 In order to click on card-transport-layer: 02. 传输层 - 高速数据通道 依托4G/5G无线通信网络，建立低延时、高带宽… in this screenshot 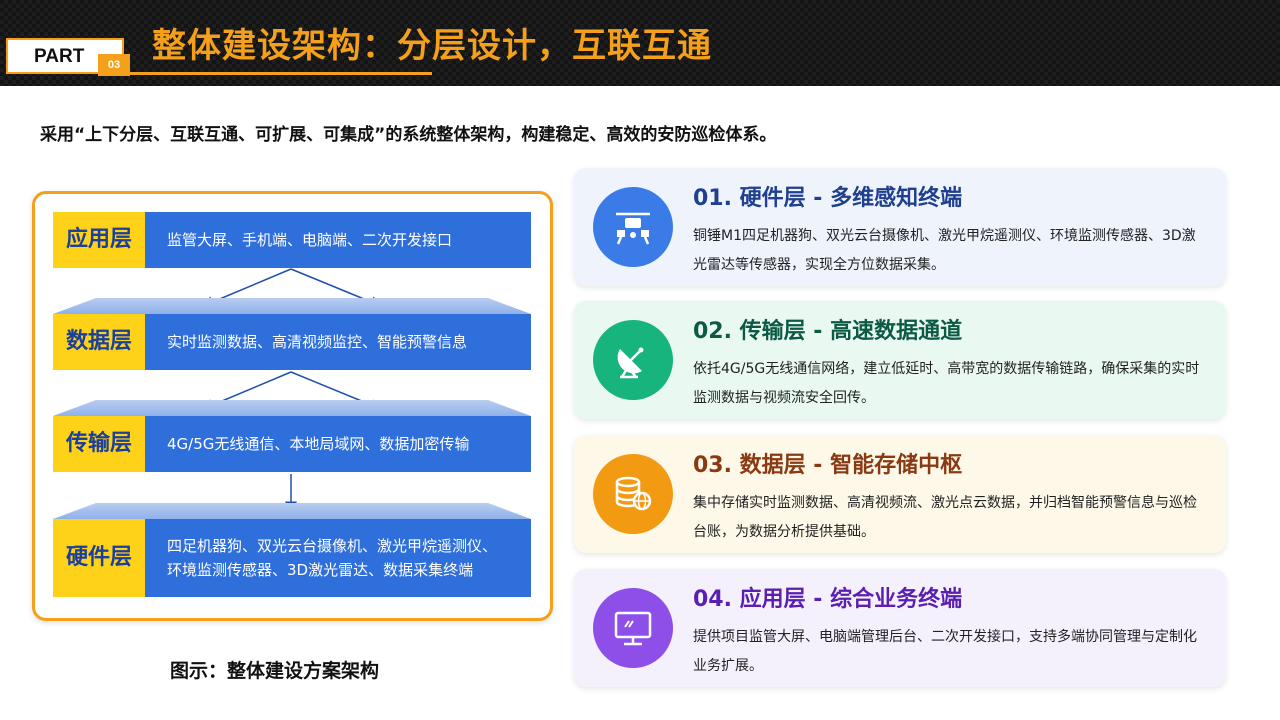, I will do `click(900, 360)`.